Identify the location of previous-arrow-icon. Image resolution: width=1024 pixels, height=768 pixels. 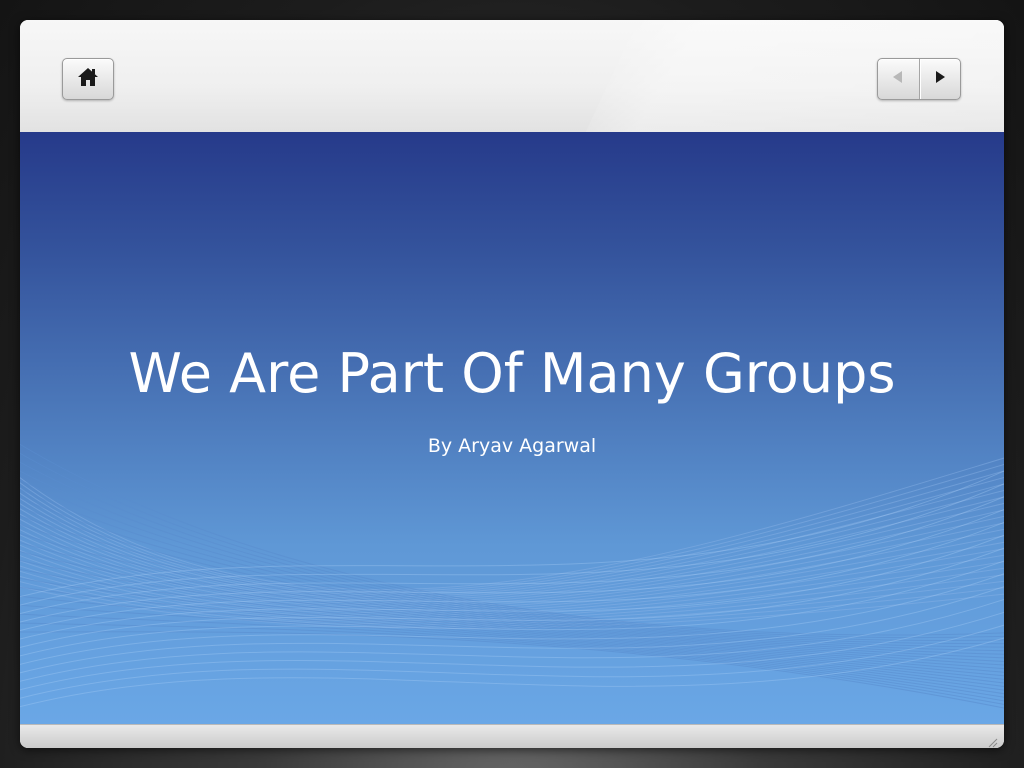
(898, 79).